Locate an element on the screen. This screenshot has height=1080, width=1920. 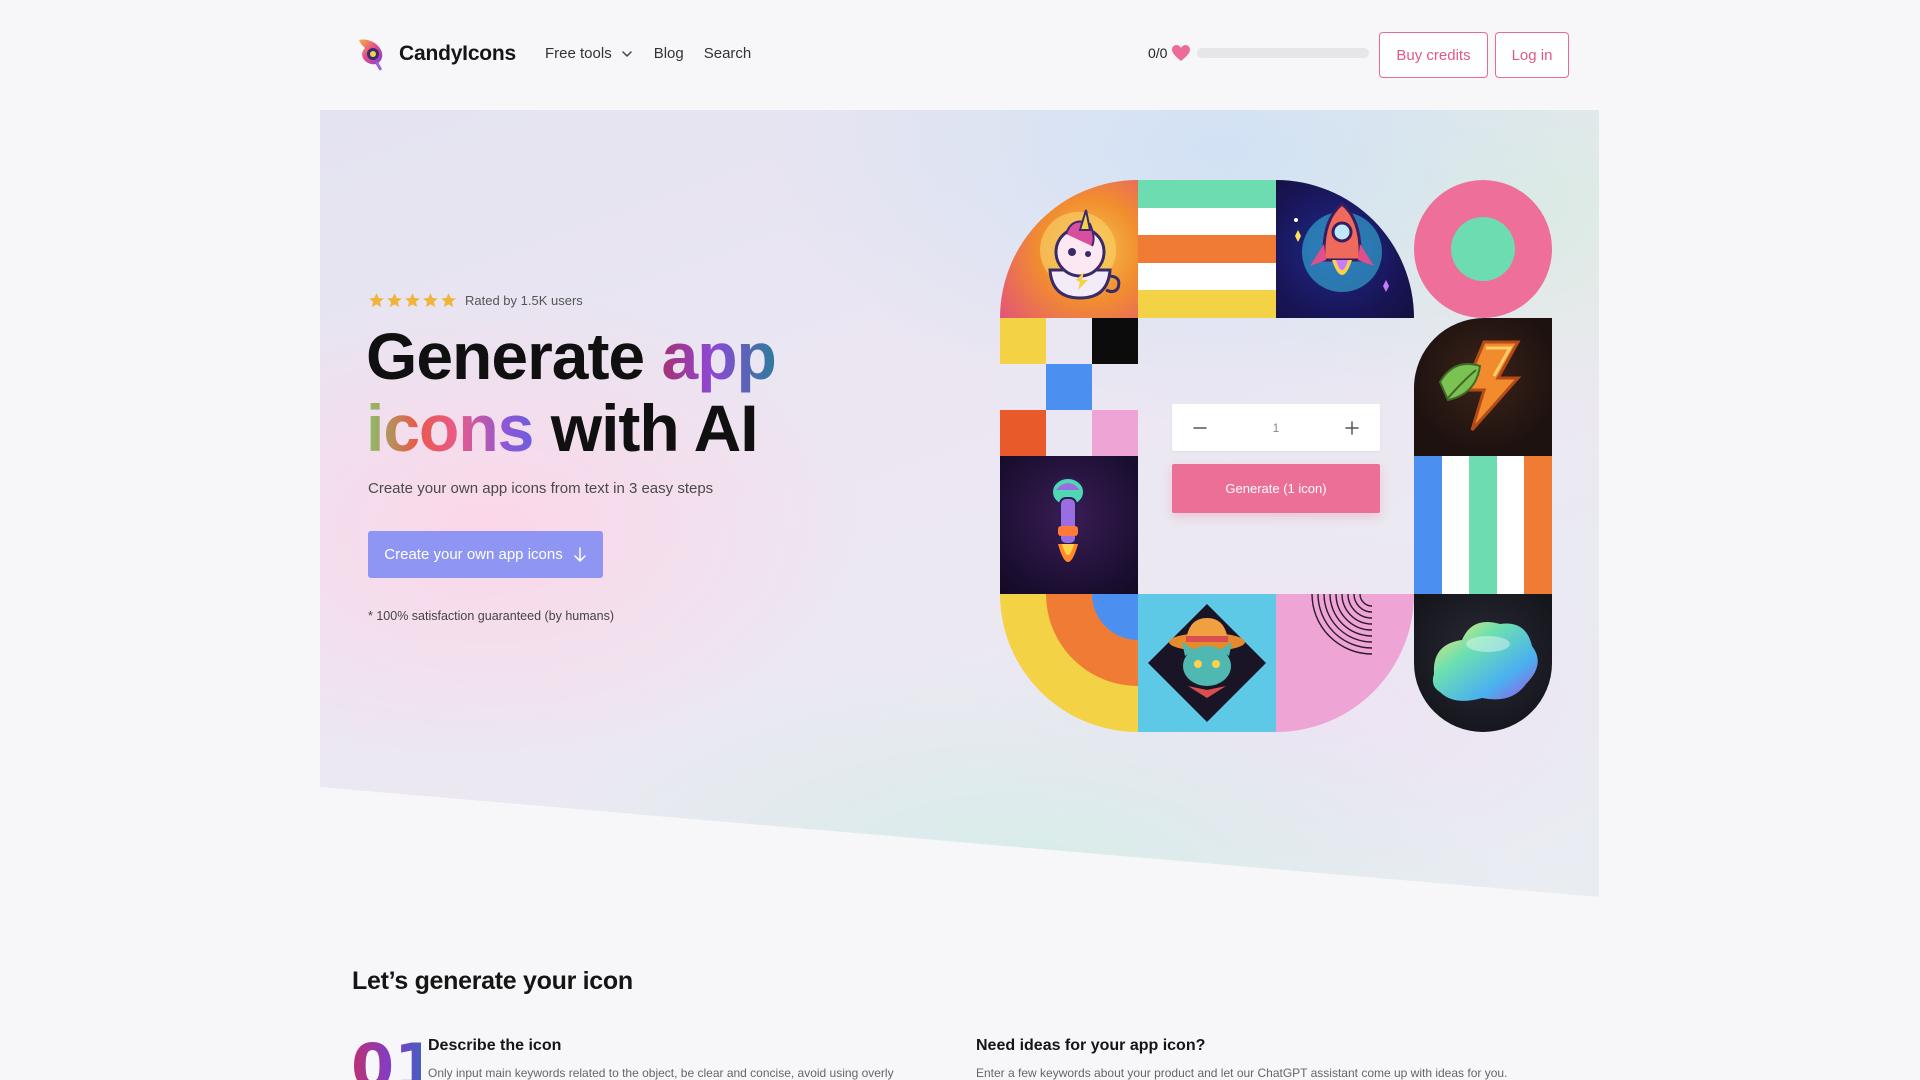
nav-search: Search is located at coordinates (728, 53).